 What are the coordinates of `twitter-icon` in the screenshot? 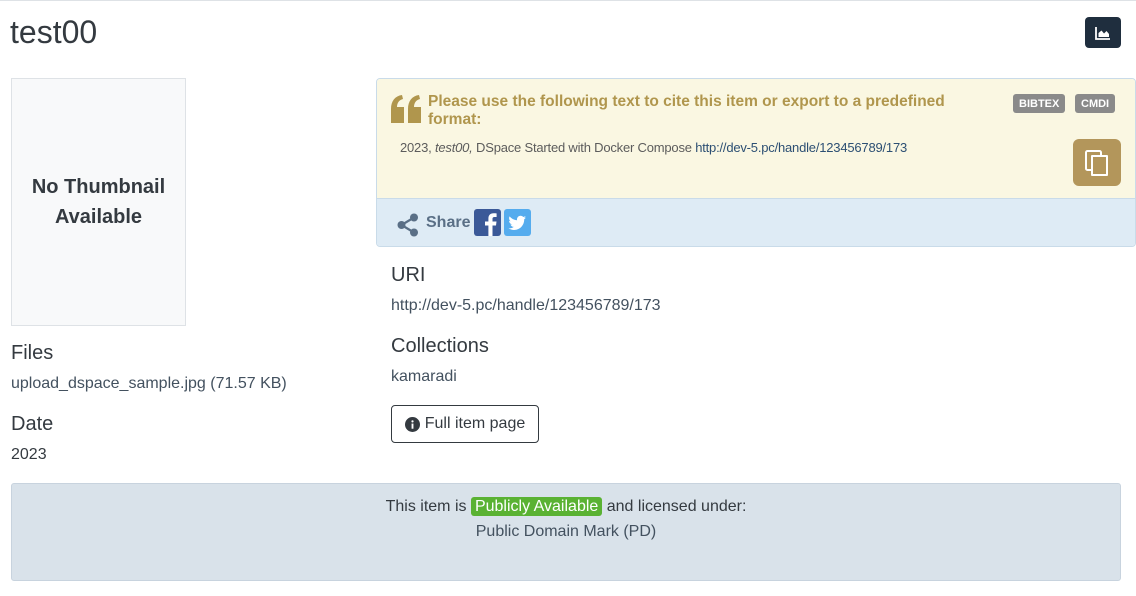 It's located at (517, 222).